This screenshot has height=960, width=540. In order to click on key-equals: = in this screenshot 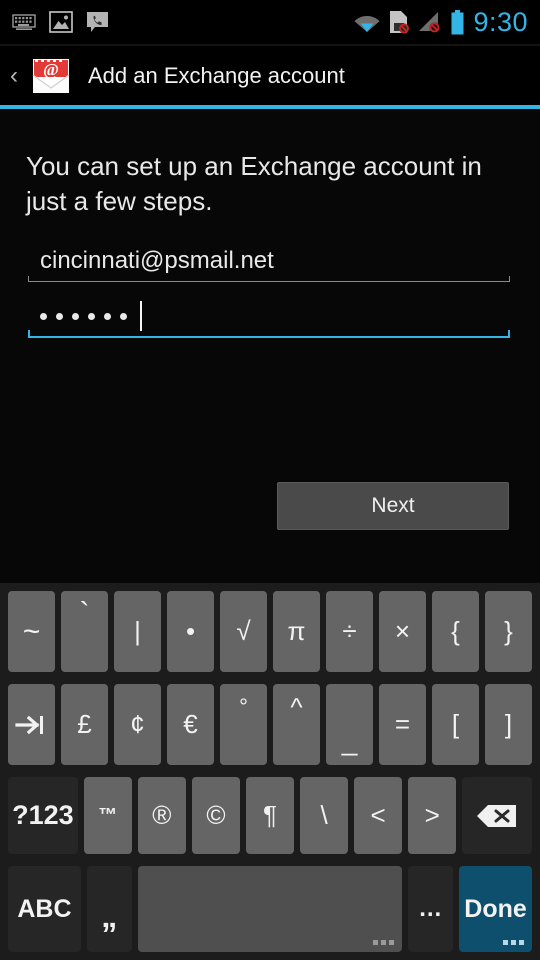, I will do `click(402, 724)`.